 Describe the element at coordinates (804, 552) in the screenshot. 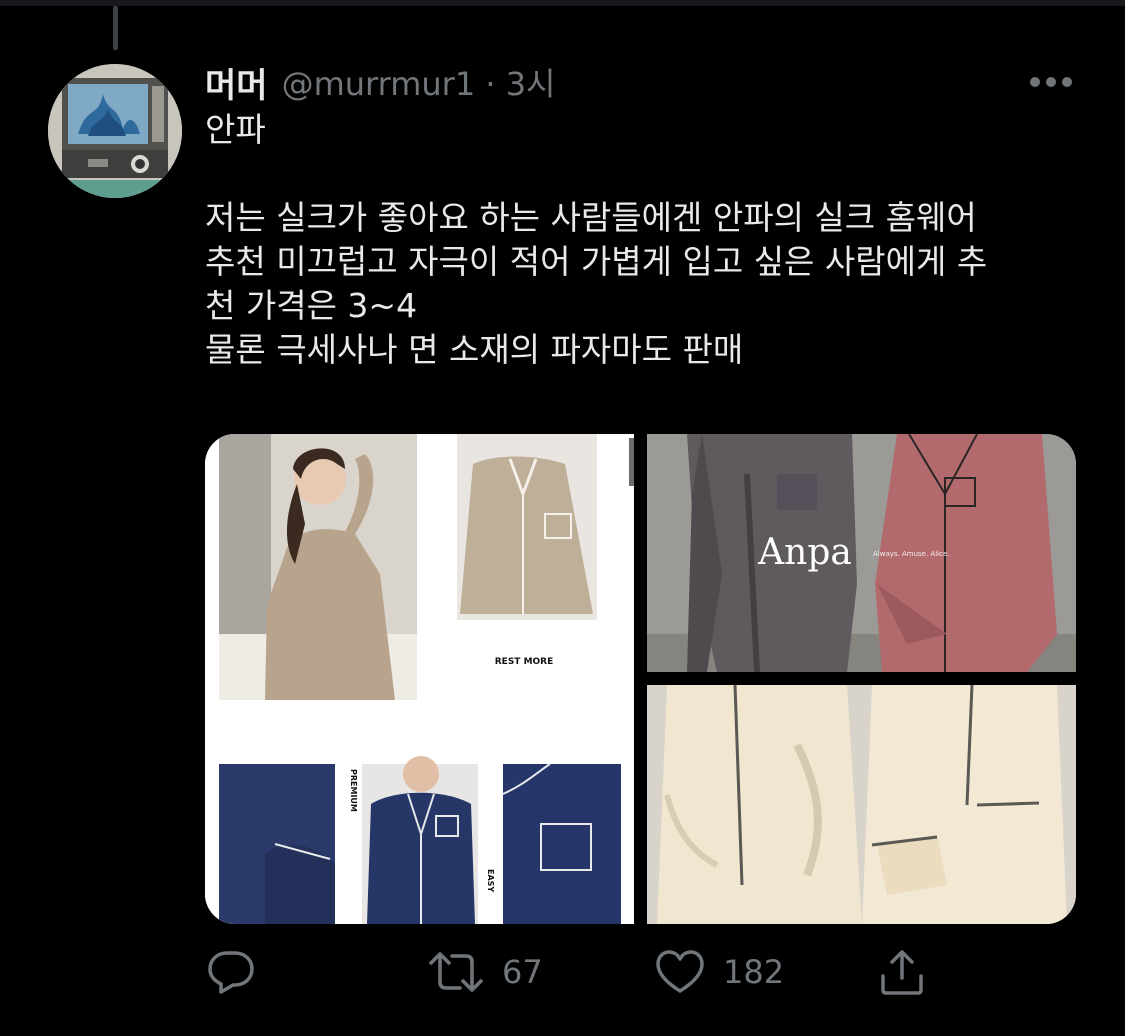

I see `brand-logo: Anpa` at that location.